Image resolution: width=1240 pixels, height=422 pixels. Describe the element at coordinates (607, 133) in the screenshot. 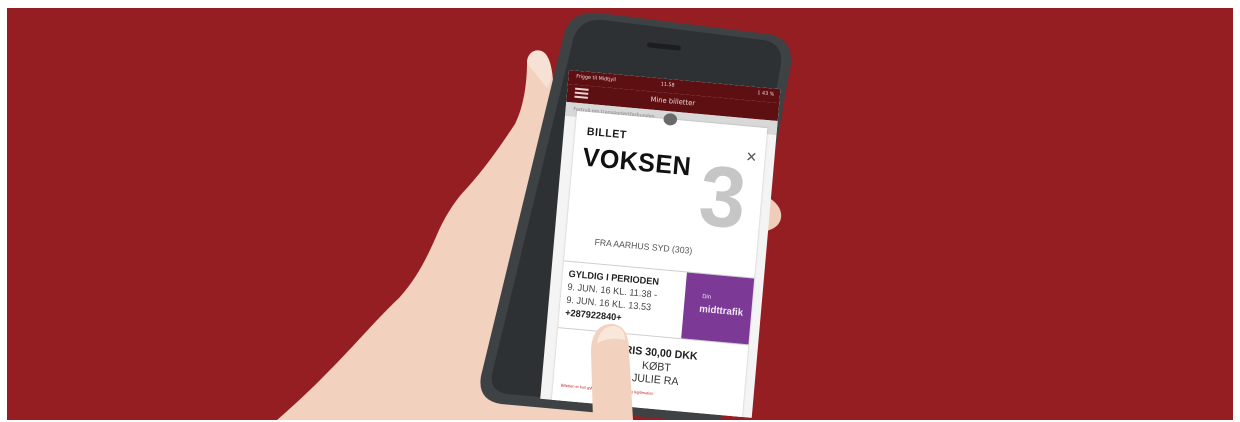

I see `ticket-label: BILLET` at that location.